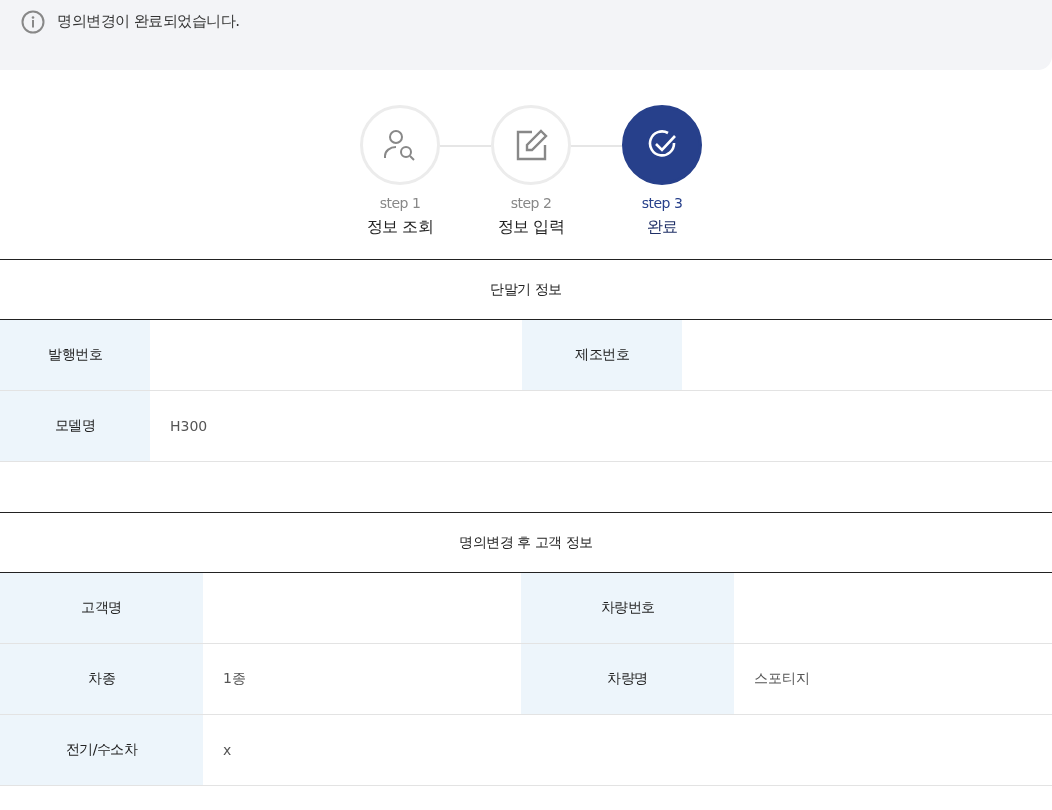  I want to click on field-label: 모델명, so click(75, 426).